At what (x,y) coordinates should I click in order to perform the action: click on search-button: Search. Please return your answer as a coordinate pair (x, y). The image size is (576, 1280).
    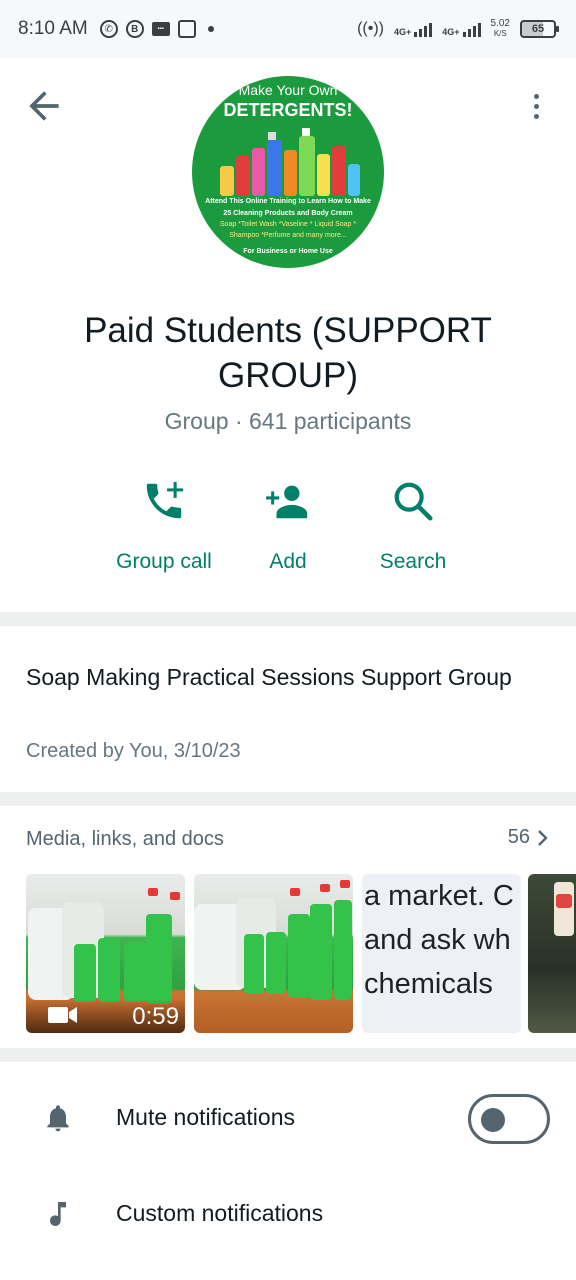
    Looking at the image, I should click on (413, 525).